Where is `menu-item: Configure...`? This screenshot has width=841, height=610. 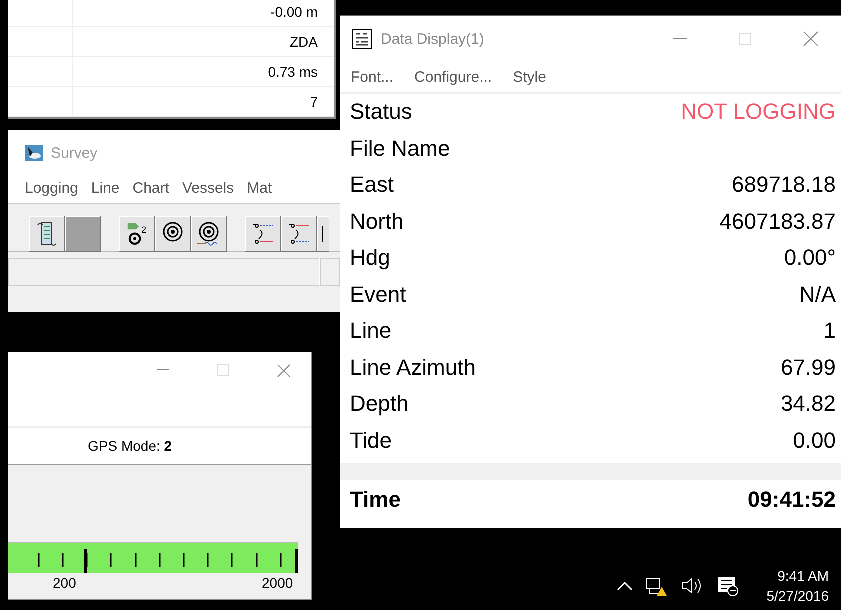 menu-item: Configure... is located at coordinates (453, 77).